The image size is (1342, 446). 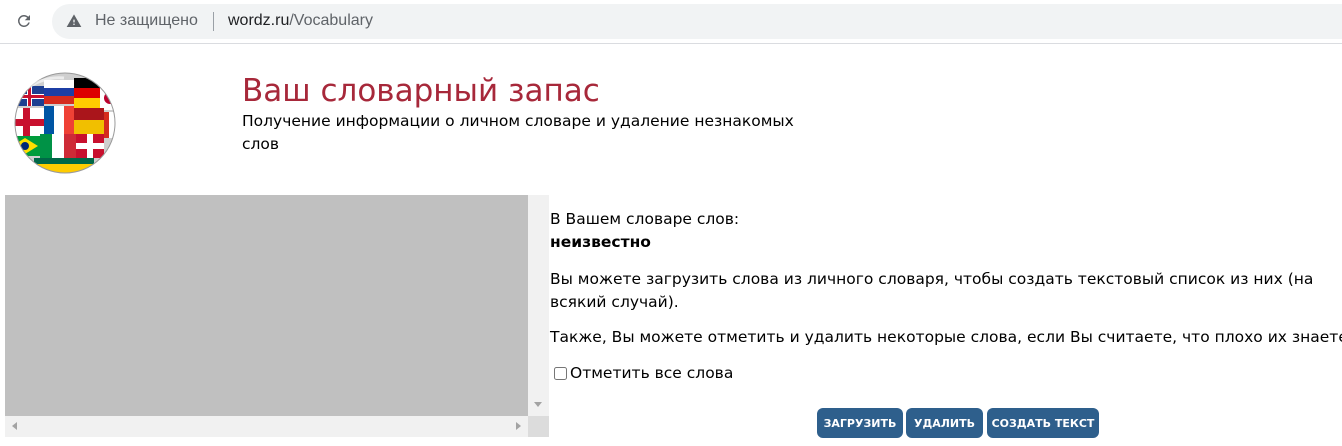 What do you see at coordinates (14, 426) in the screenshot?
I see `scroll-left-icon` at bounding box center [14, 426].